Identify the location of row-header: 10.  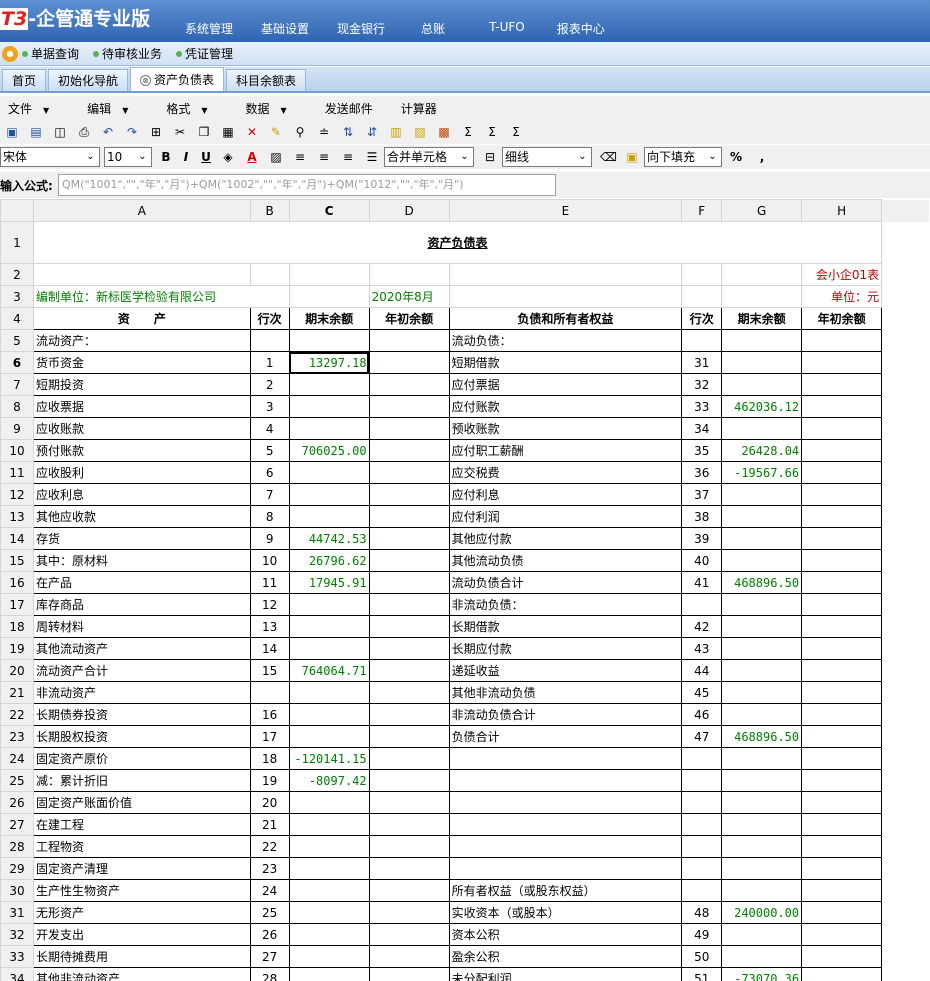
(17, 450).